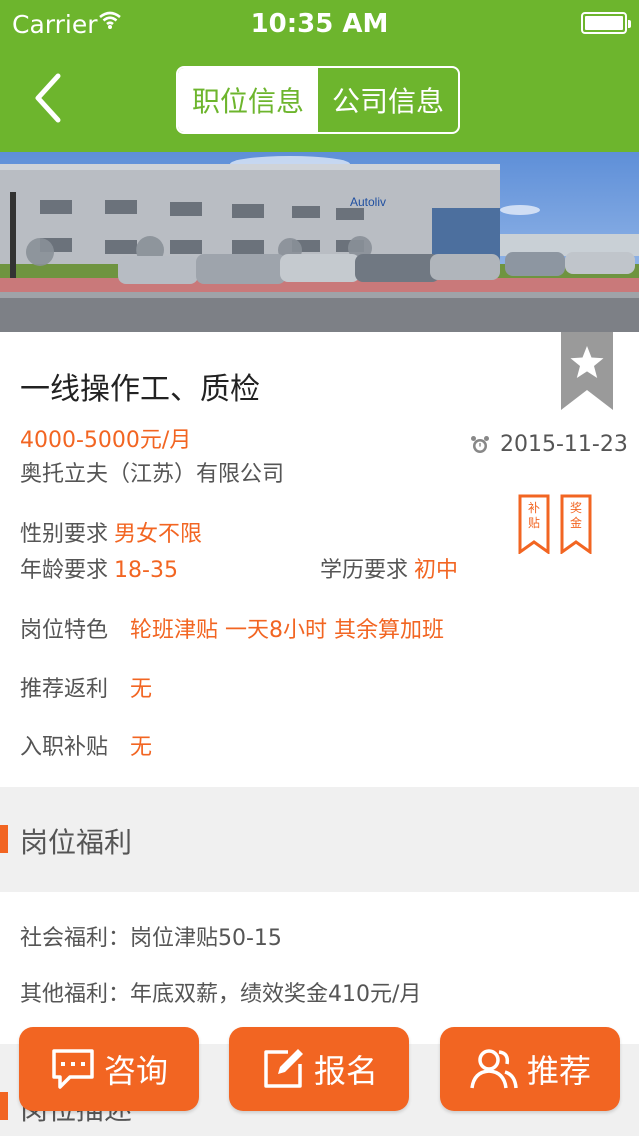 This screenshot has height=1136, width=639. What do you see at coordinates (364, 570) in the screenshot?
I see `education-label: 学历要求` at bounding box center [364, 570].